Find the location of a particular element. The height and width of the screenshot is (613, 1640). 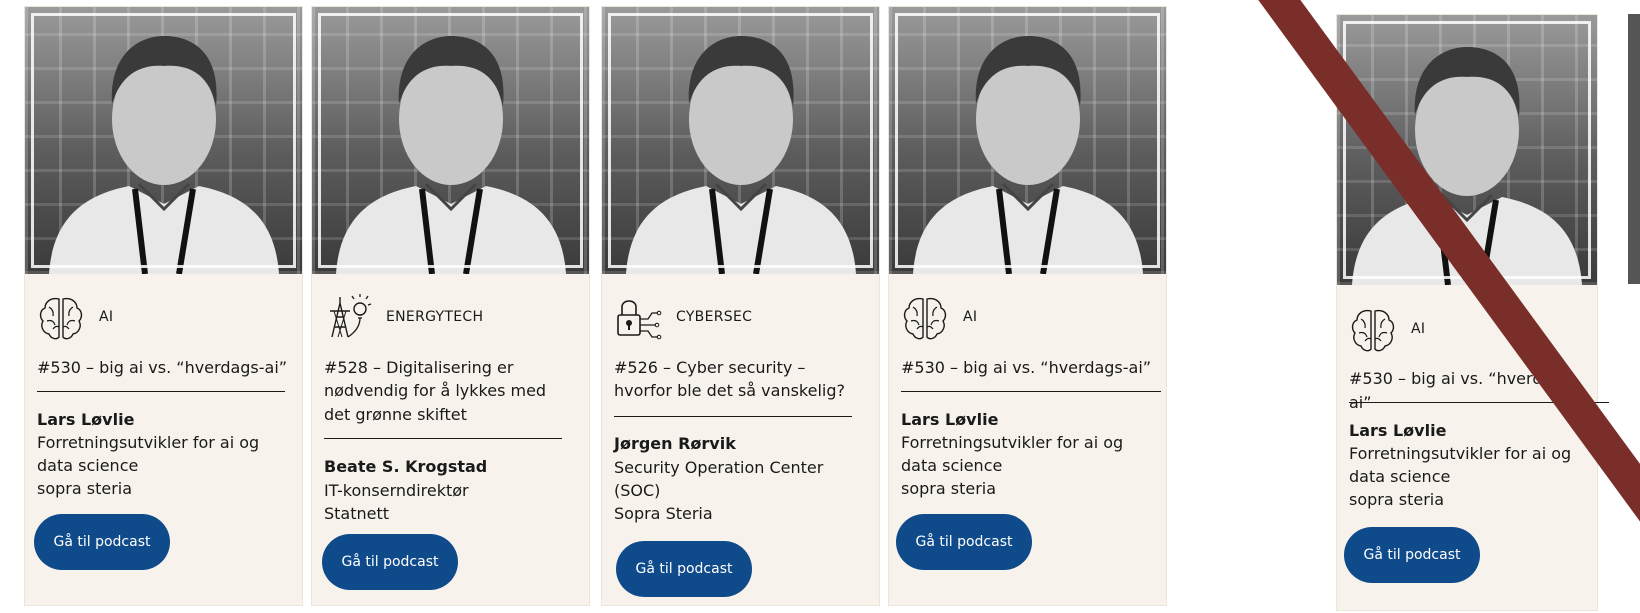

power-tower-bulb-icon is located at coordinates (350, 315).